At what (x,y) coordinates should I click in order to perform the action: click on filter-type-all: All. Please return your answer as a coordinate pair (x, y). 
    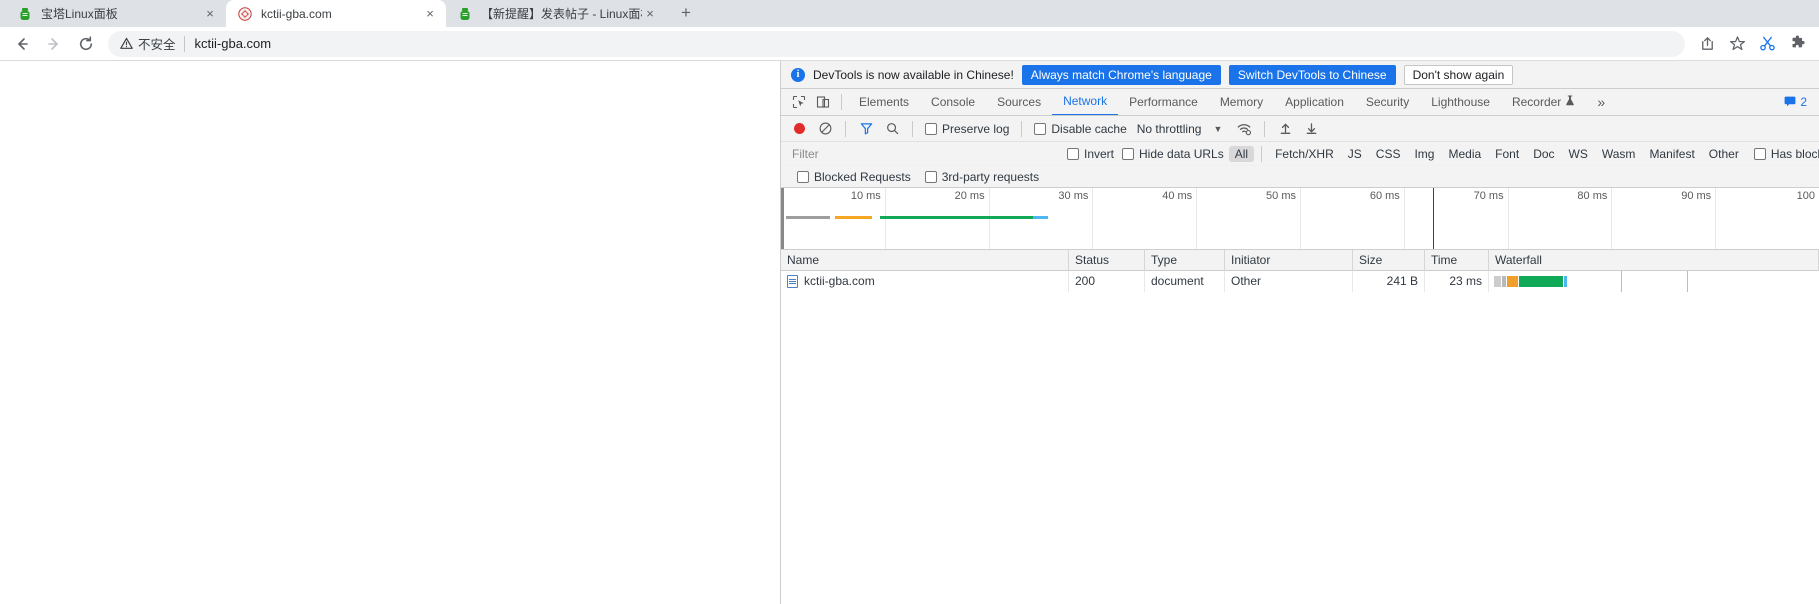
    Looking at the image, I should click on (1241, 153).